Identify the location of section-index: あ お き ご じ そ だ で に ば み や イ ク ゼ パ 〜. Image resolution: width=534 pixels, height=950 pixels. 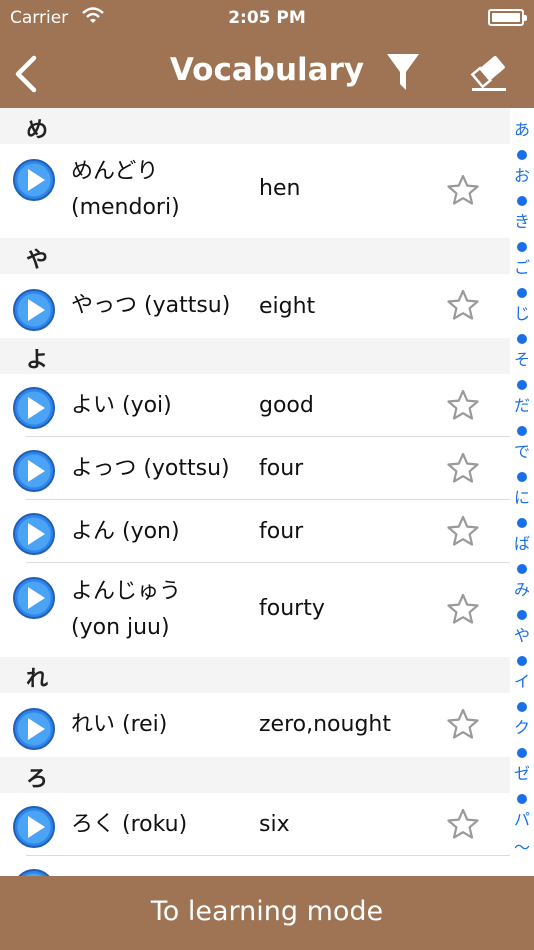
(522, 491).